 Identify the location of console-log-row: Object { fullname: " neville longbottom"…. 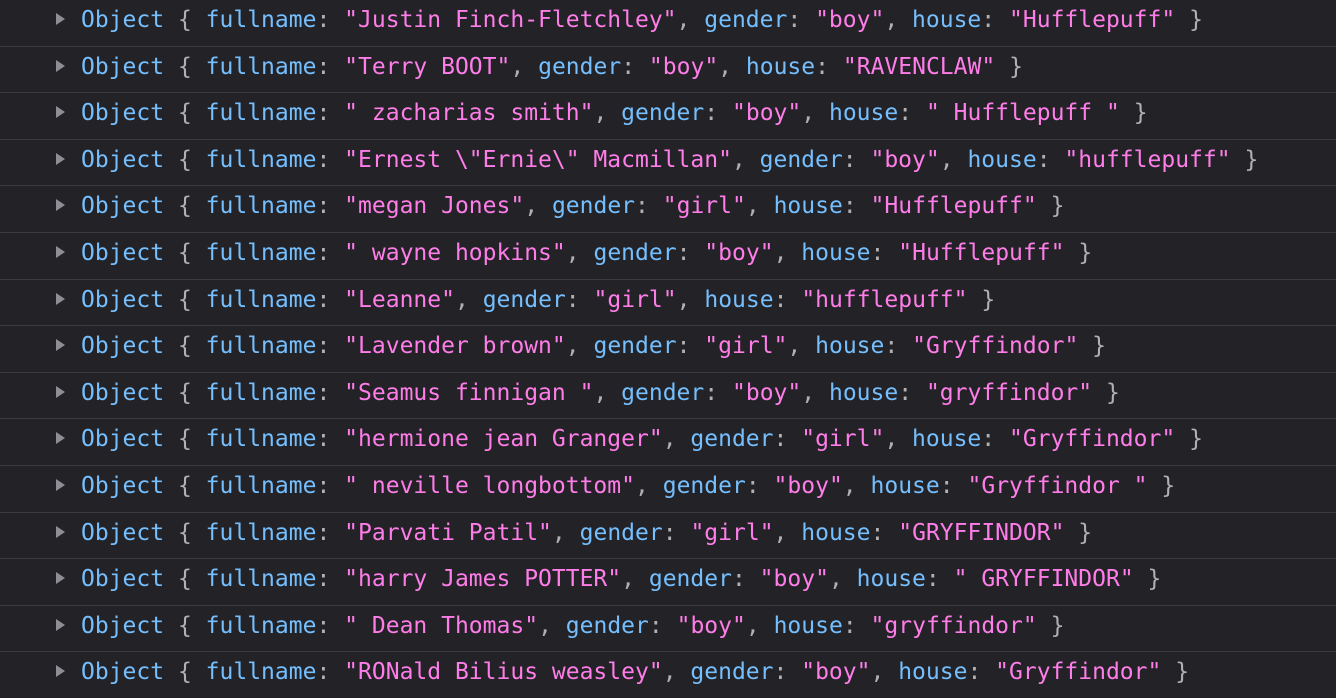
(668, 489).